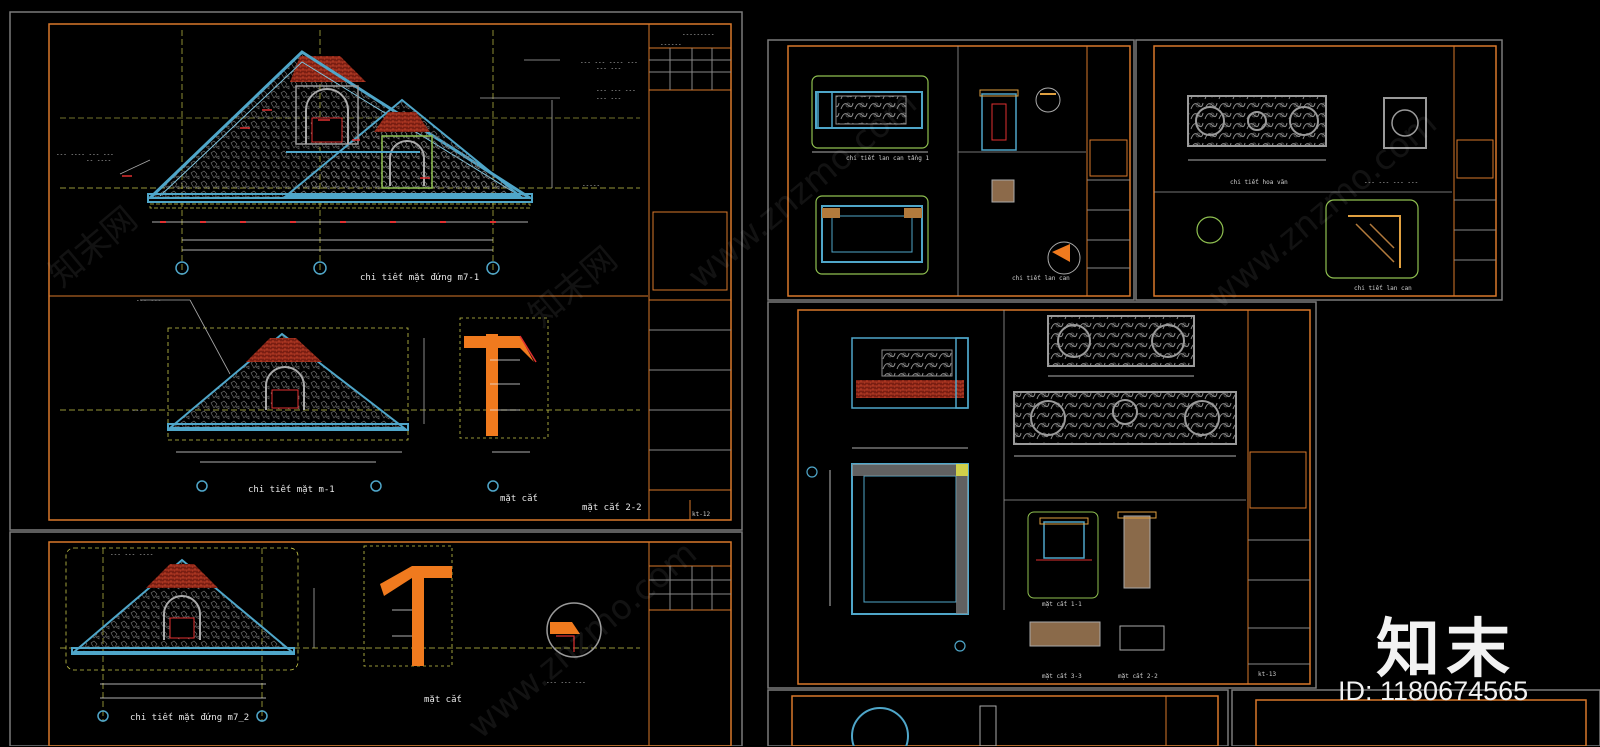  Describe the element at coordinates (1383, 288) in the screenshot. I see `r2-label-b: chi tiết lan can` at that location.